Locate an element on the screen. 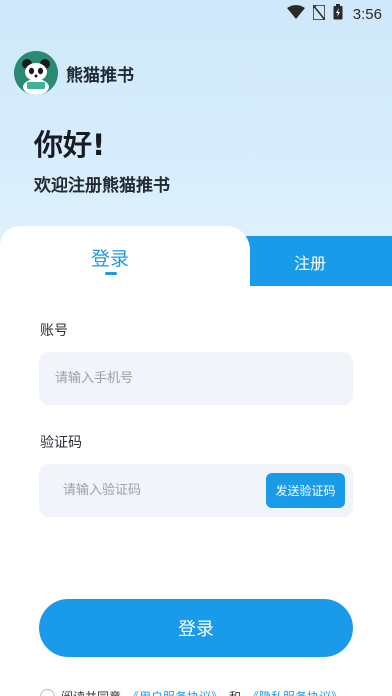 The image size is (392, 696). no-sim-icon is located at coordinates (319, 13).